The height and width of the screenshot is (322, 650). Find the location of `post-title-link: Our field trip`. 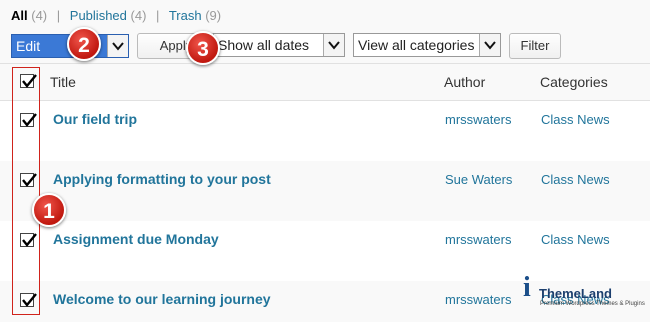

post-title-link: Our field trip is located at coordinates (95, 119).